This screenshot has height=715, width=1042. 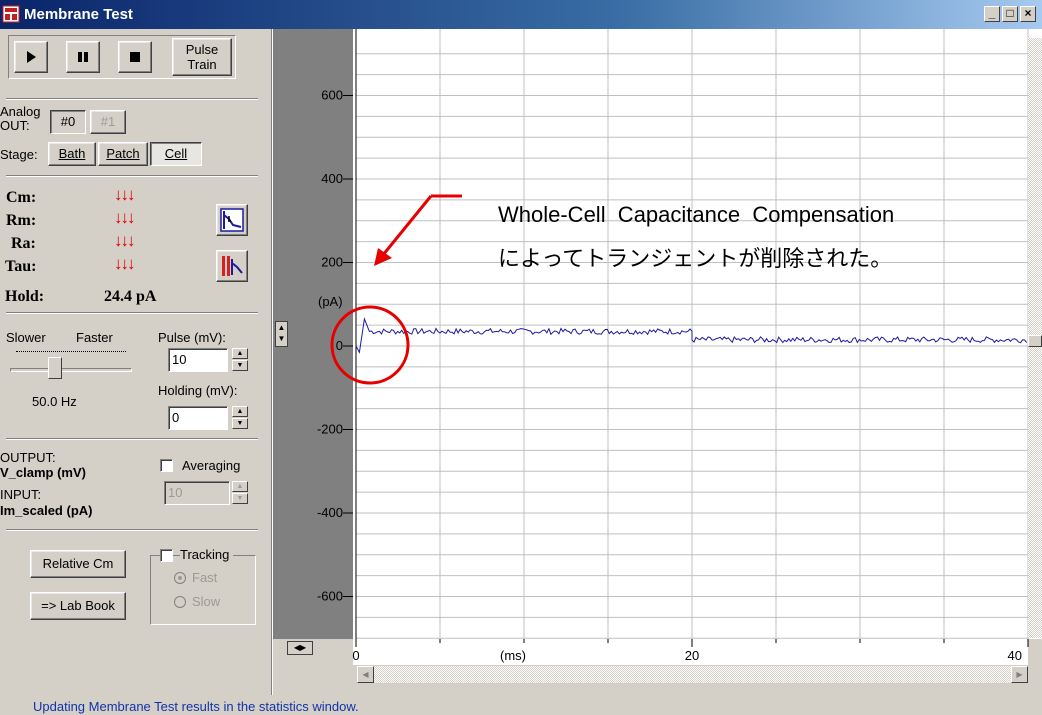 What do you see at coordinates (692, 655) in the screenshot?
I see `x-tick-label: 20` at bounding box center [692, 655].